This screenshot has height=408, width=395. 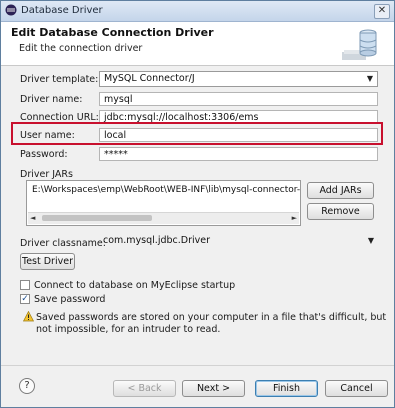 What do you see at coordinates (44, 154) in the screenshot?
I see `password-label: Password:` at bounding box center [44, 154].